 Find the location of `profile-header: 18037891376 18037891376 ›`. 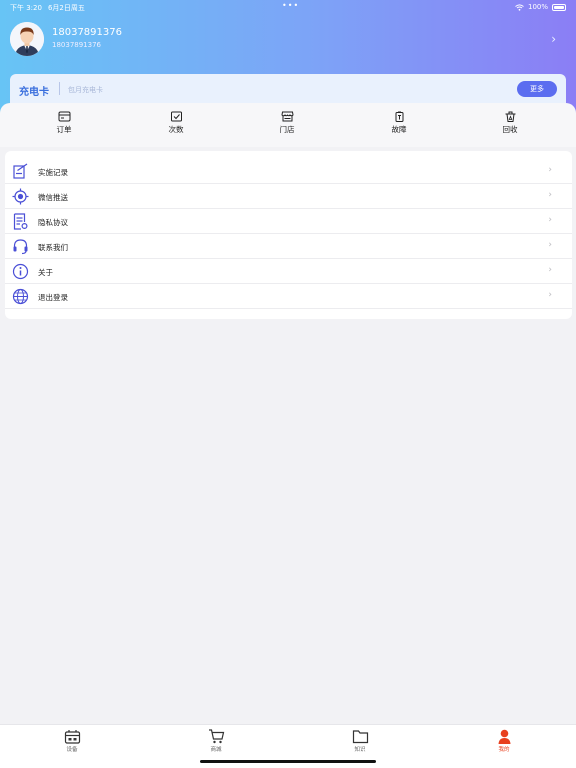

profile-header: 18037891376 18037891376 › is located at coordinates (288, 40).